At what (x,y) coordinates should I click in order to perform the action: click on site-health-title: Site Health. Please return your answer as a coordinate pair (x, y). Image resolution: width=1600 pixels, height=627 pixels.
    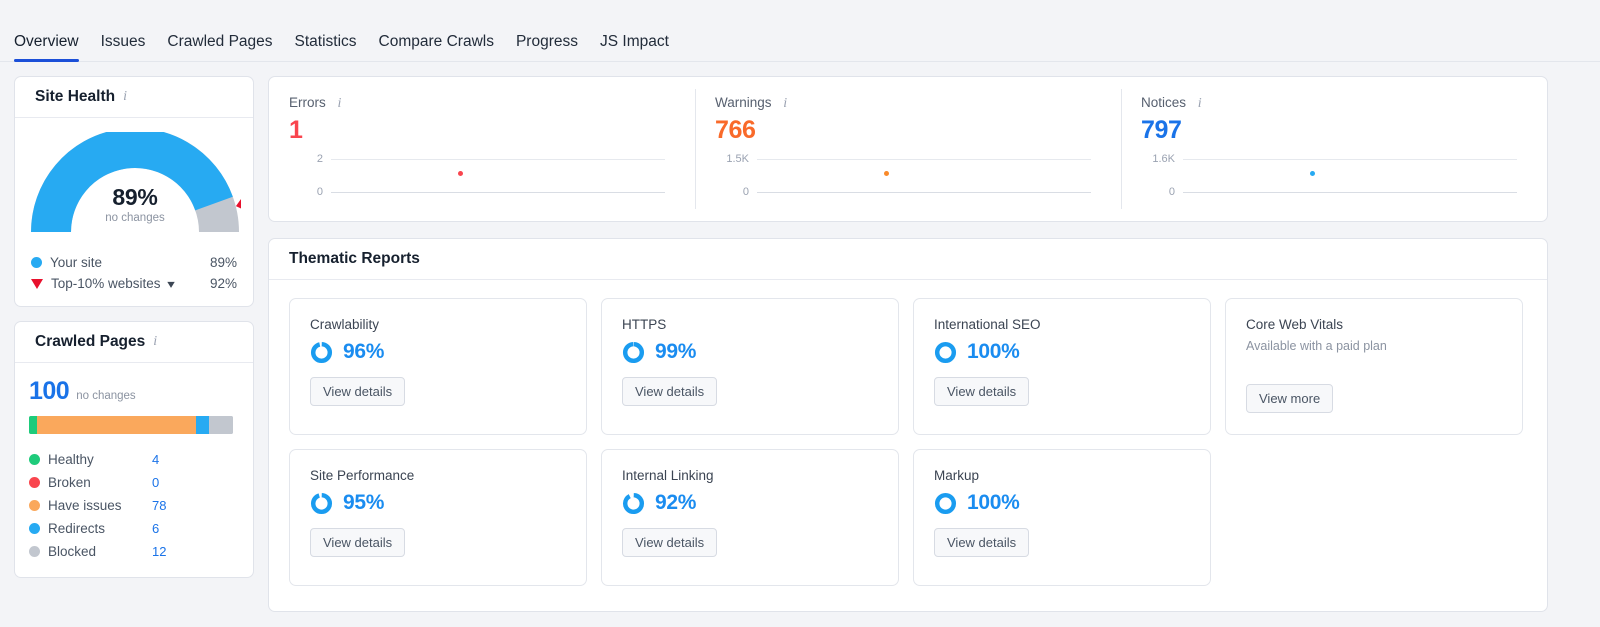
    Looking at the image, I should click on (75, 96).